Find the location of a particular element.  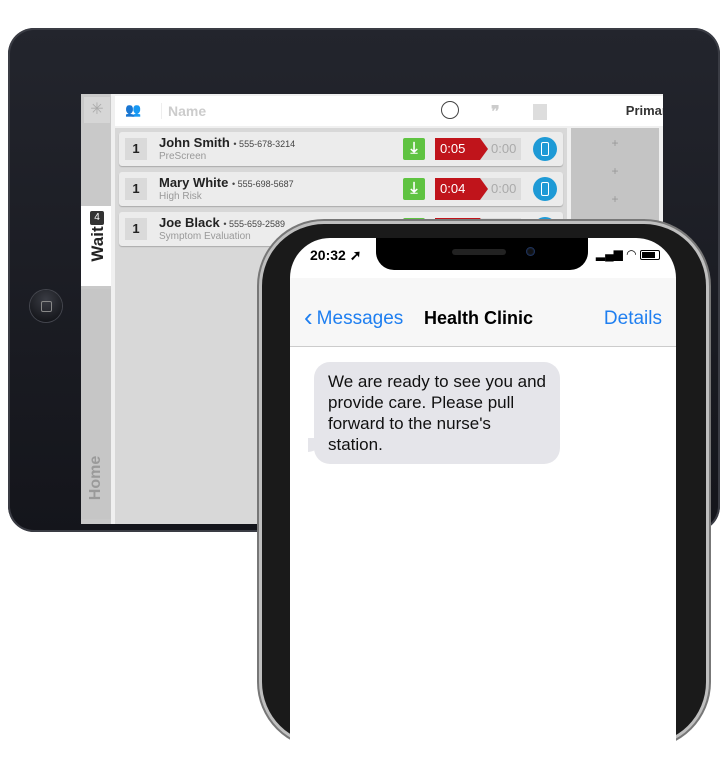

patient-name-line: John Smith • 555-678-3214 is located at coordinates (227, 142).